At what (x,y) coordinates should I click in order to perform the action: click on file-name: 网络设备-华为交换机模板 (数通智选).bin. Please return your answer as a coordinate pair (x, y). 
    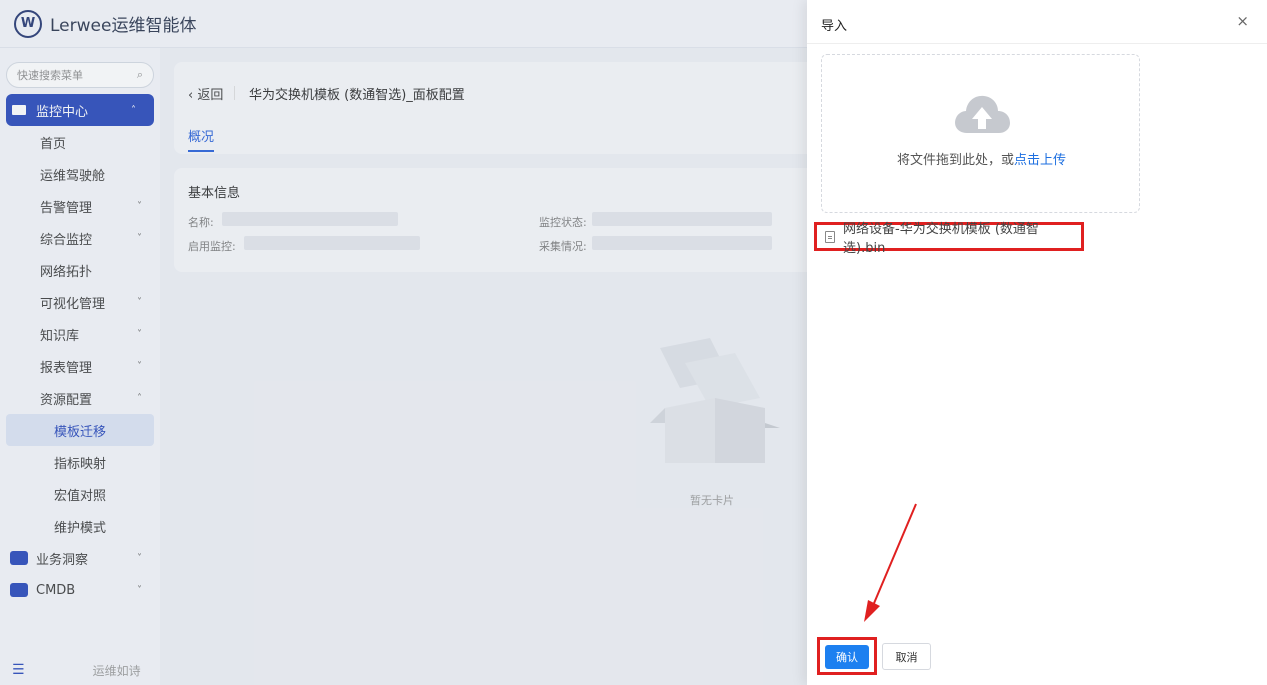
    Looking at the image, I should click on (941, 238).